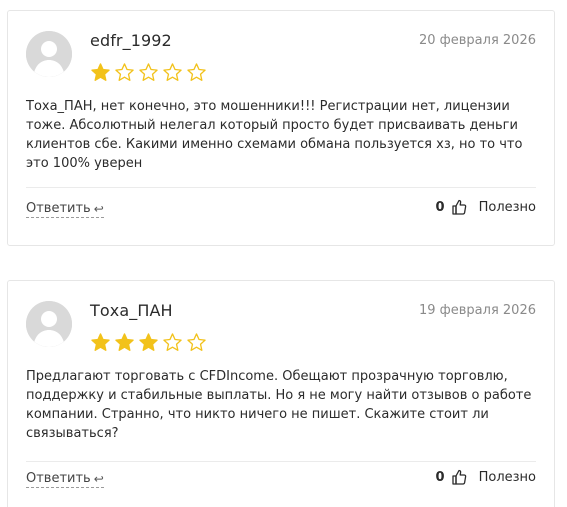 The height and width of the screenshot is (507, 567). I want to click on review-date: 19 февраля 2026, so click(477, 310).